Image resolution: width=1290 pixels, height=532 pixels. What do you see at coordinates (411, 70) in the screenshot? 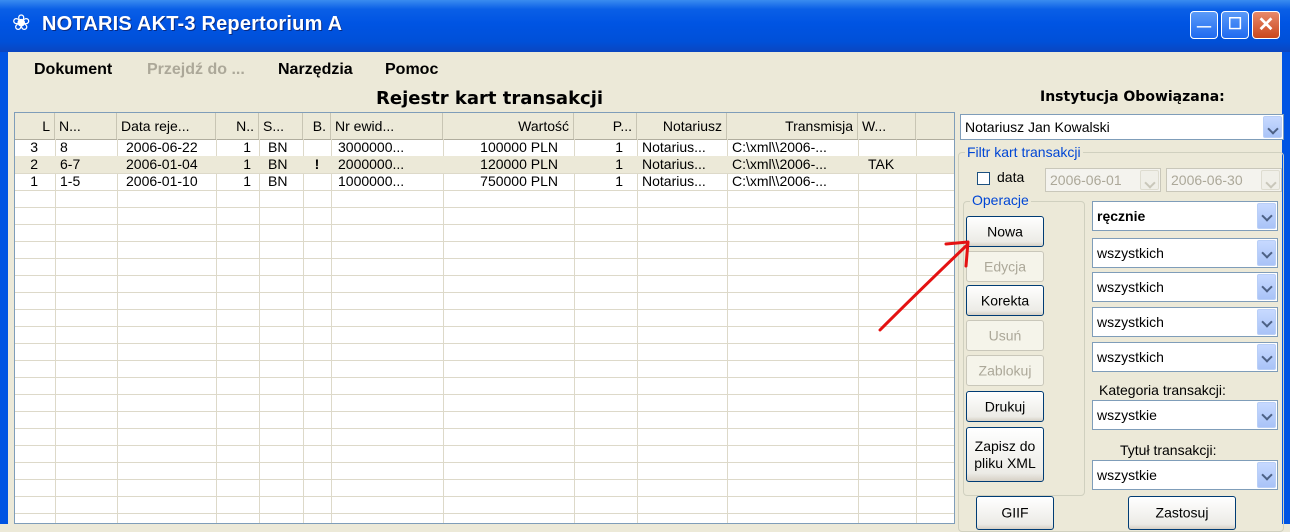
I see `menu-pomoc: Pomoc` at bounding box center [411, 70].